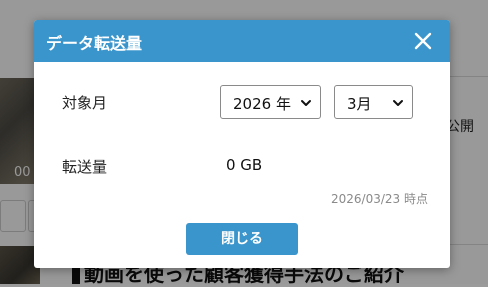 This screenshot has height=287, width=488. What do you see at coordinates (242, 239) in the screenshot?
I see `close-button: 閉じる` at bounding box center [242, 239].